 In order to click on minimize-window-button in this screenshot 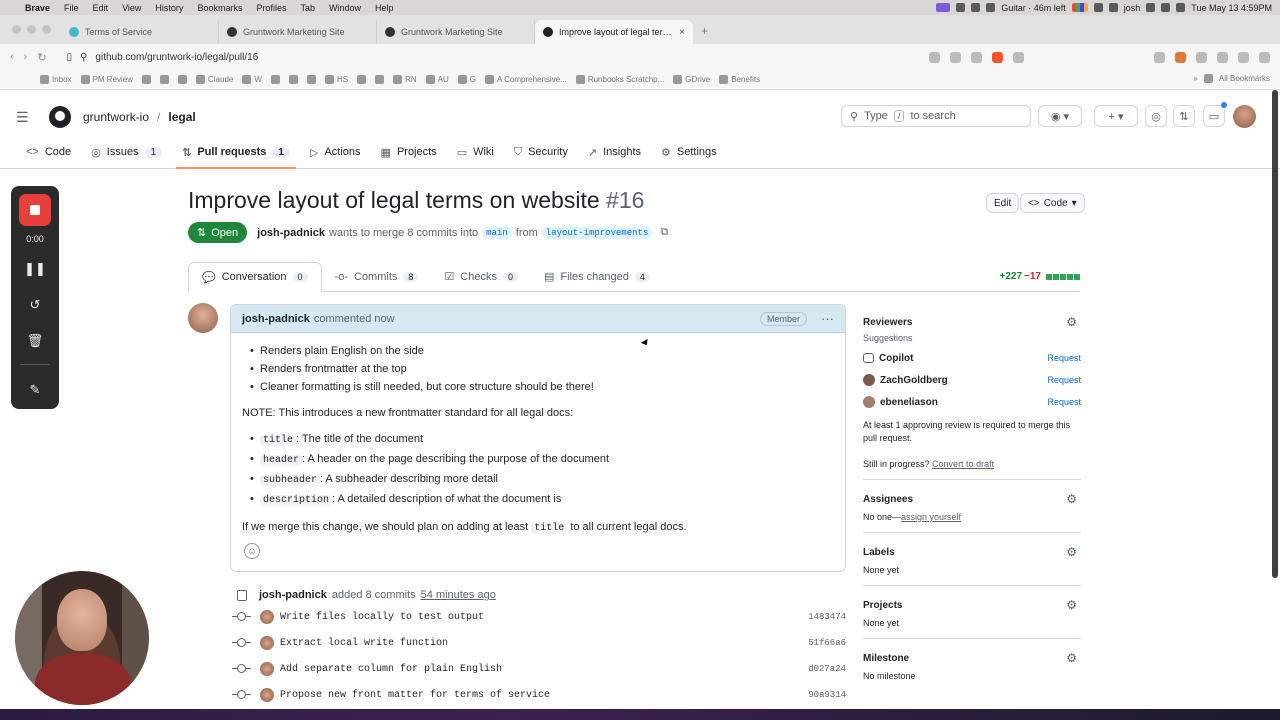, I will do `click(31, 29)`.